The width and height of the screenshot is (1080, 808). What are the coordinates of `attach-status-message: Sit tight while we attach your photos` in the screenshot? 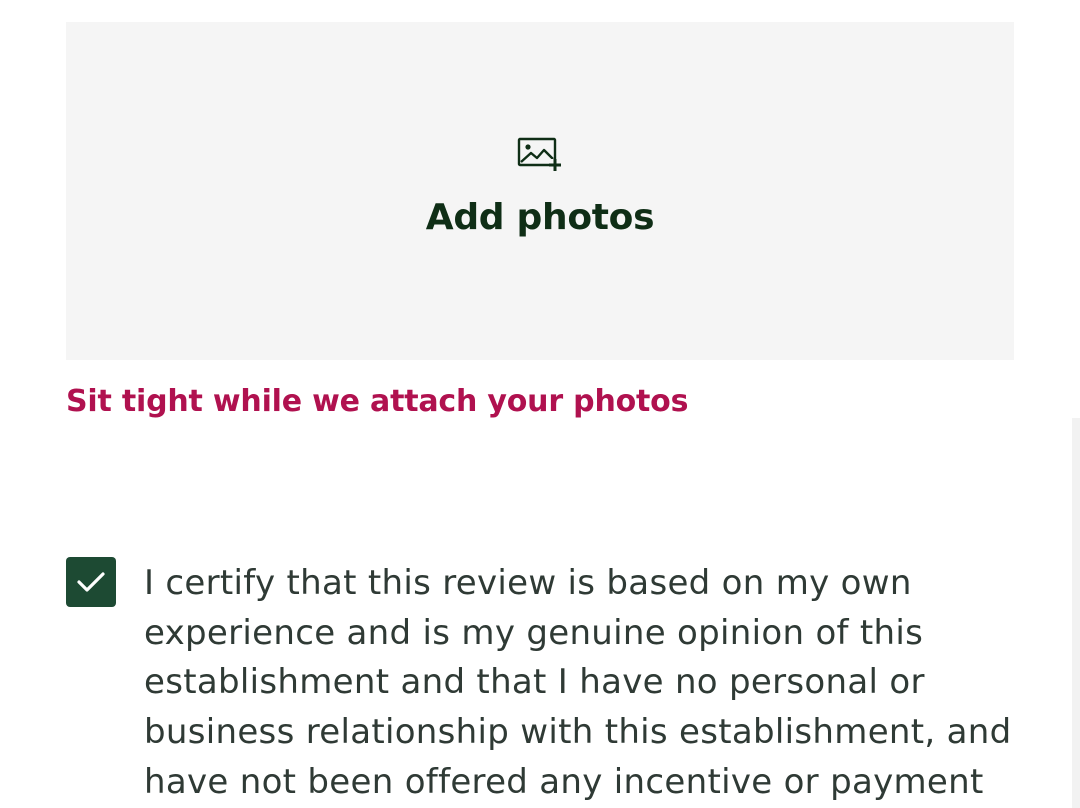 It's located at (377, 401).